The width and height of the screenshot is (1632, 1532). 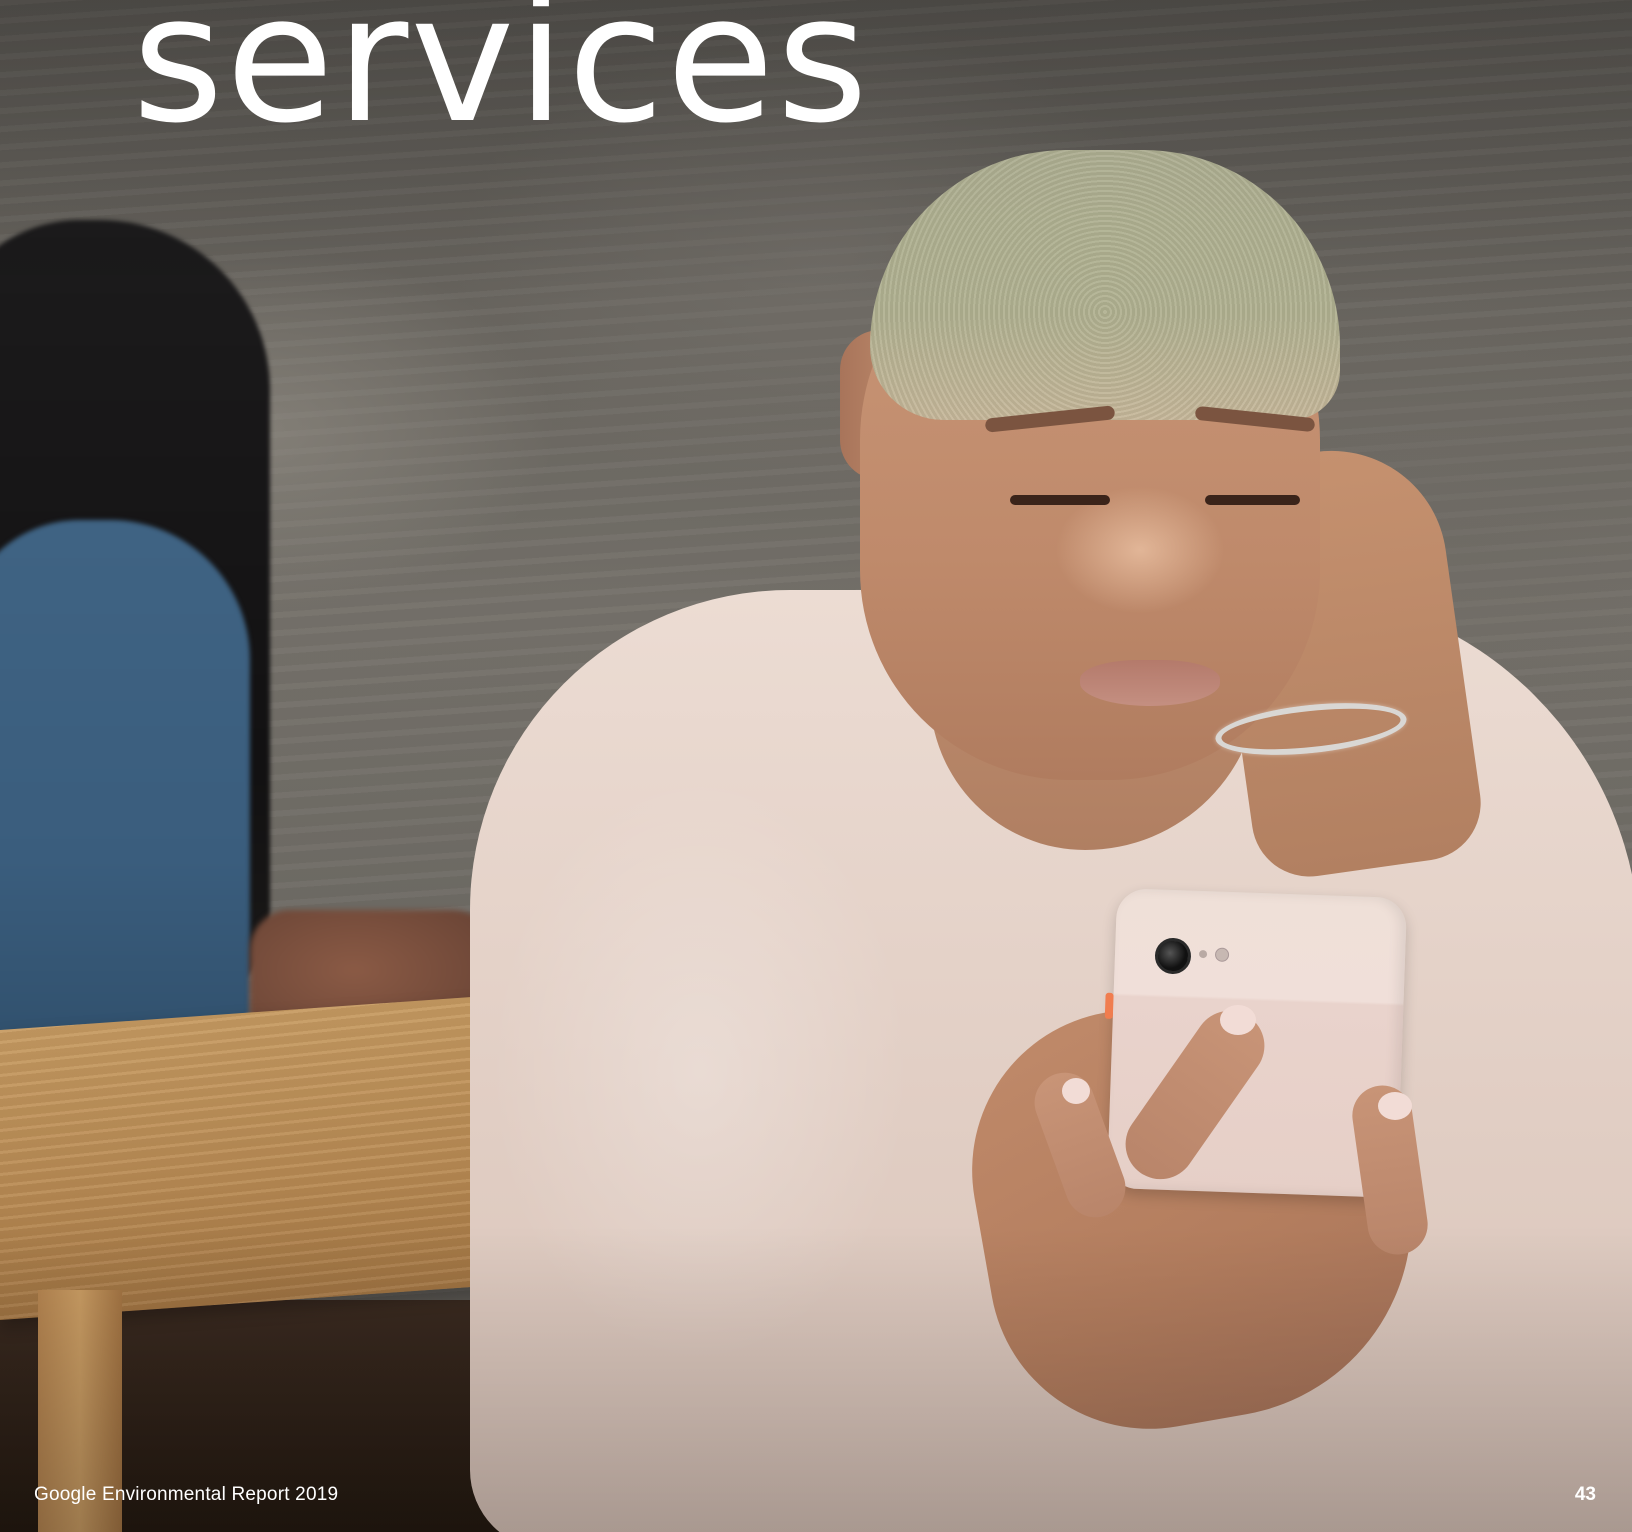 I want to click on left-eye, so click(x=1060, y=500).